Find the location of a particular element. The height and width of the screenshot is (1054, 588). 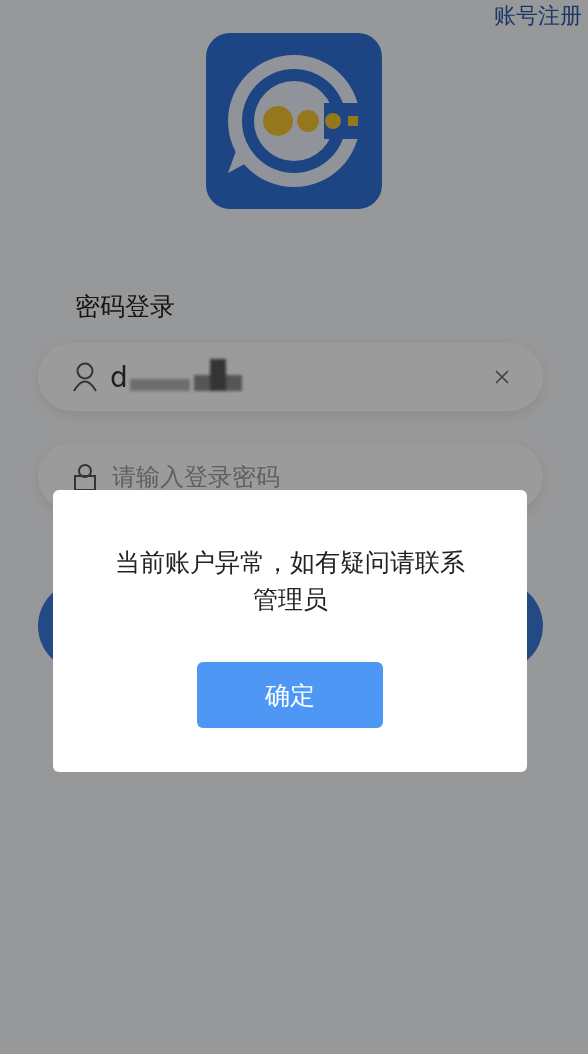

app-logo-icon is located at coordinates (294, 121).